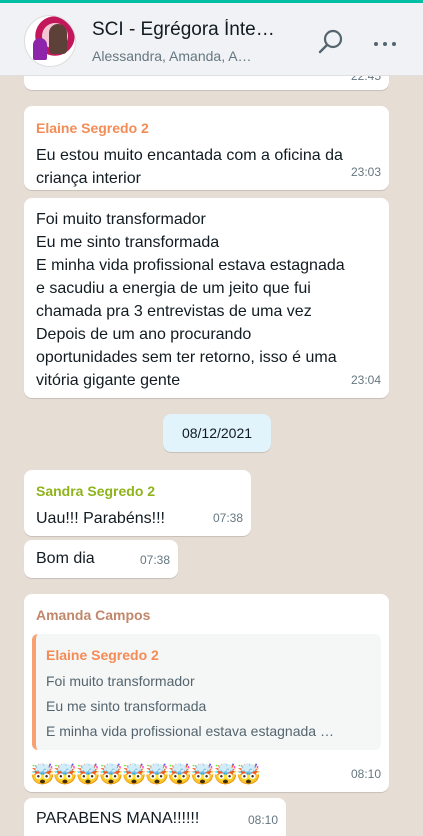 Image resolution: width=423 pixels, height=836 pixels. I want to click on avatar-figure-right, so click(58, 39).